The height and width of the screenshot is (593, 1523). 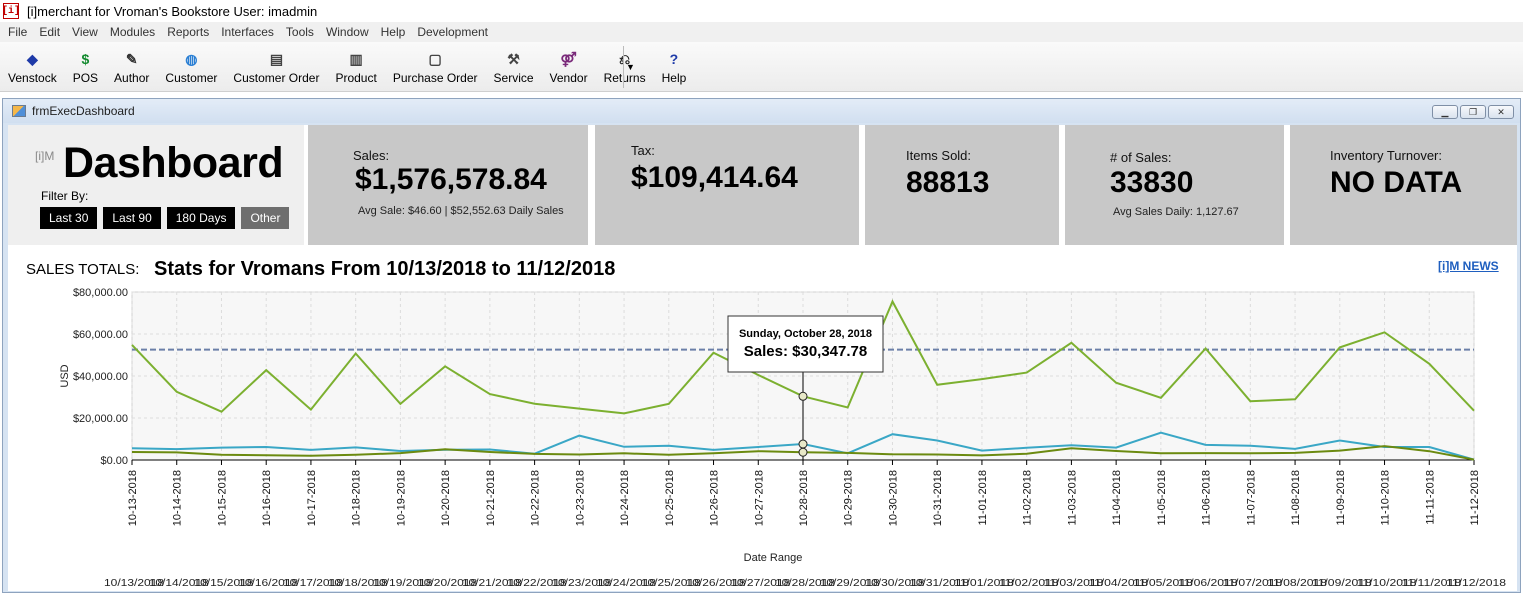 I want to click on toolbar-product-button: ▥ Product, so click(x=355, y=67).